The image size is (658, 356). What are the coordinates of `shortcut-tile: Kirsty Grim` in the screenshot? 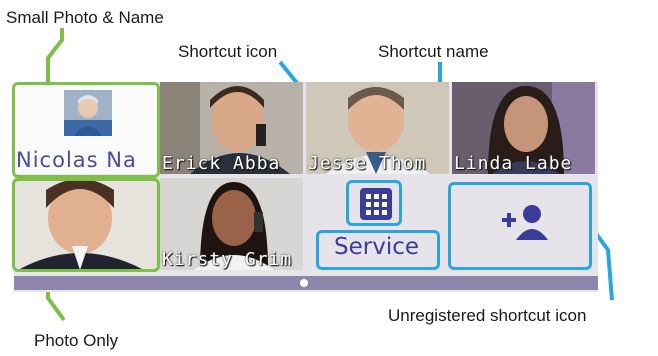 It's located at (231, 224).